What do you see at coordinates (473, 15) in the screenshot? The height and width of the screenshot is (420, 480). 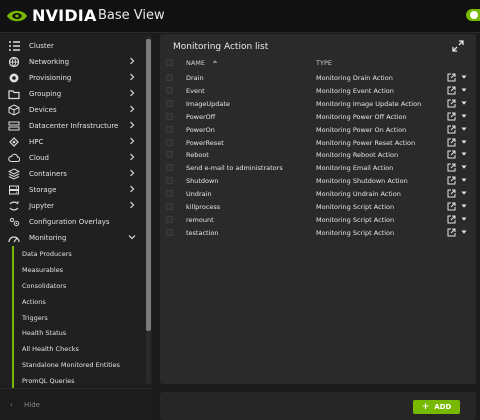 I see `theme-toggle` at bounding box center [473, 15].